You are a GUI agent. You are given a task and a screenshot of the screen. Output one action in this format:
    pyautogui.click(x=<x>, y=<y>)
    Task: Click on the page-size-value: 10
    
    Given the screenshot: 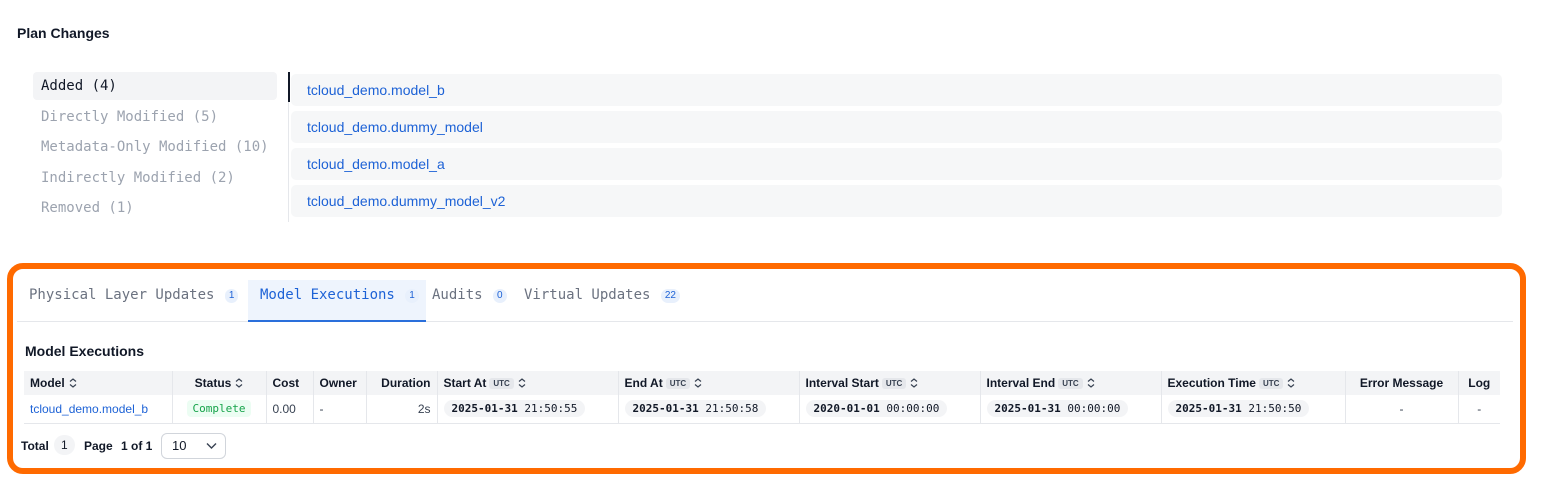 What is the action you would take?
    pyautogui.click(x=179, y=445)
    